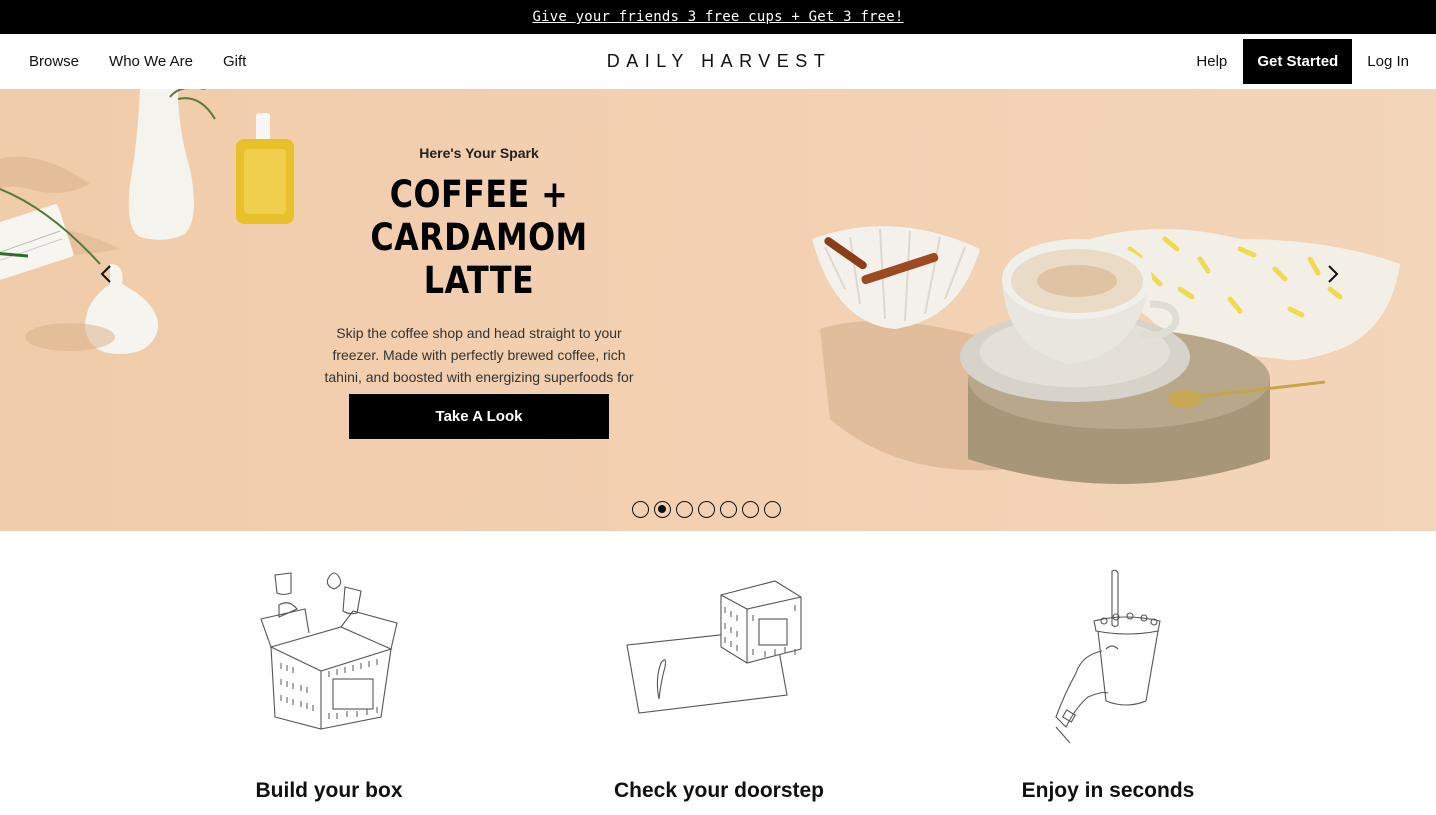  What do you see at coordinates (265, 168) in the screenshot?
I see `oil-bottle` at bounding box center [265, 168].